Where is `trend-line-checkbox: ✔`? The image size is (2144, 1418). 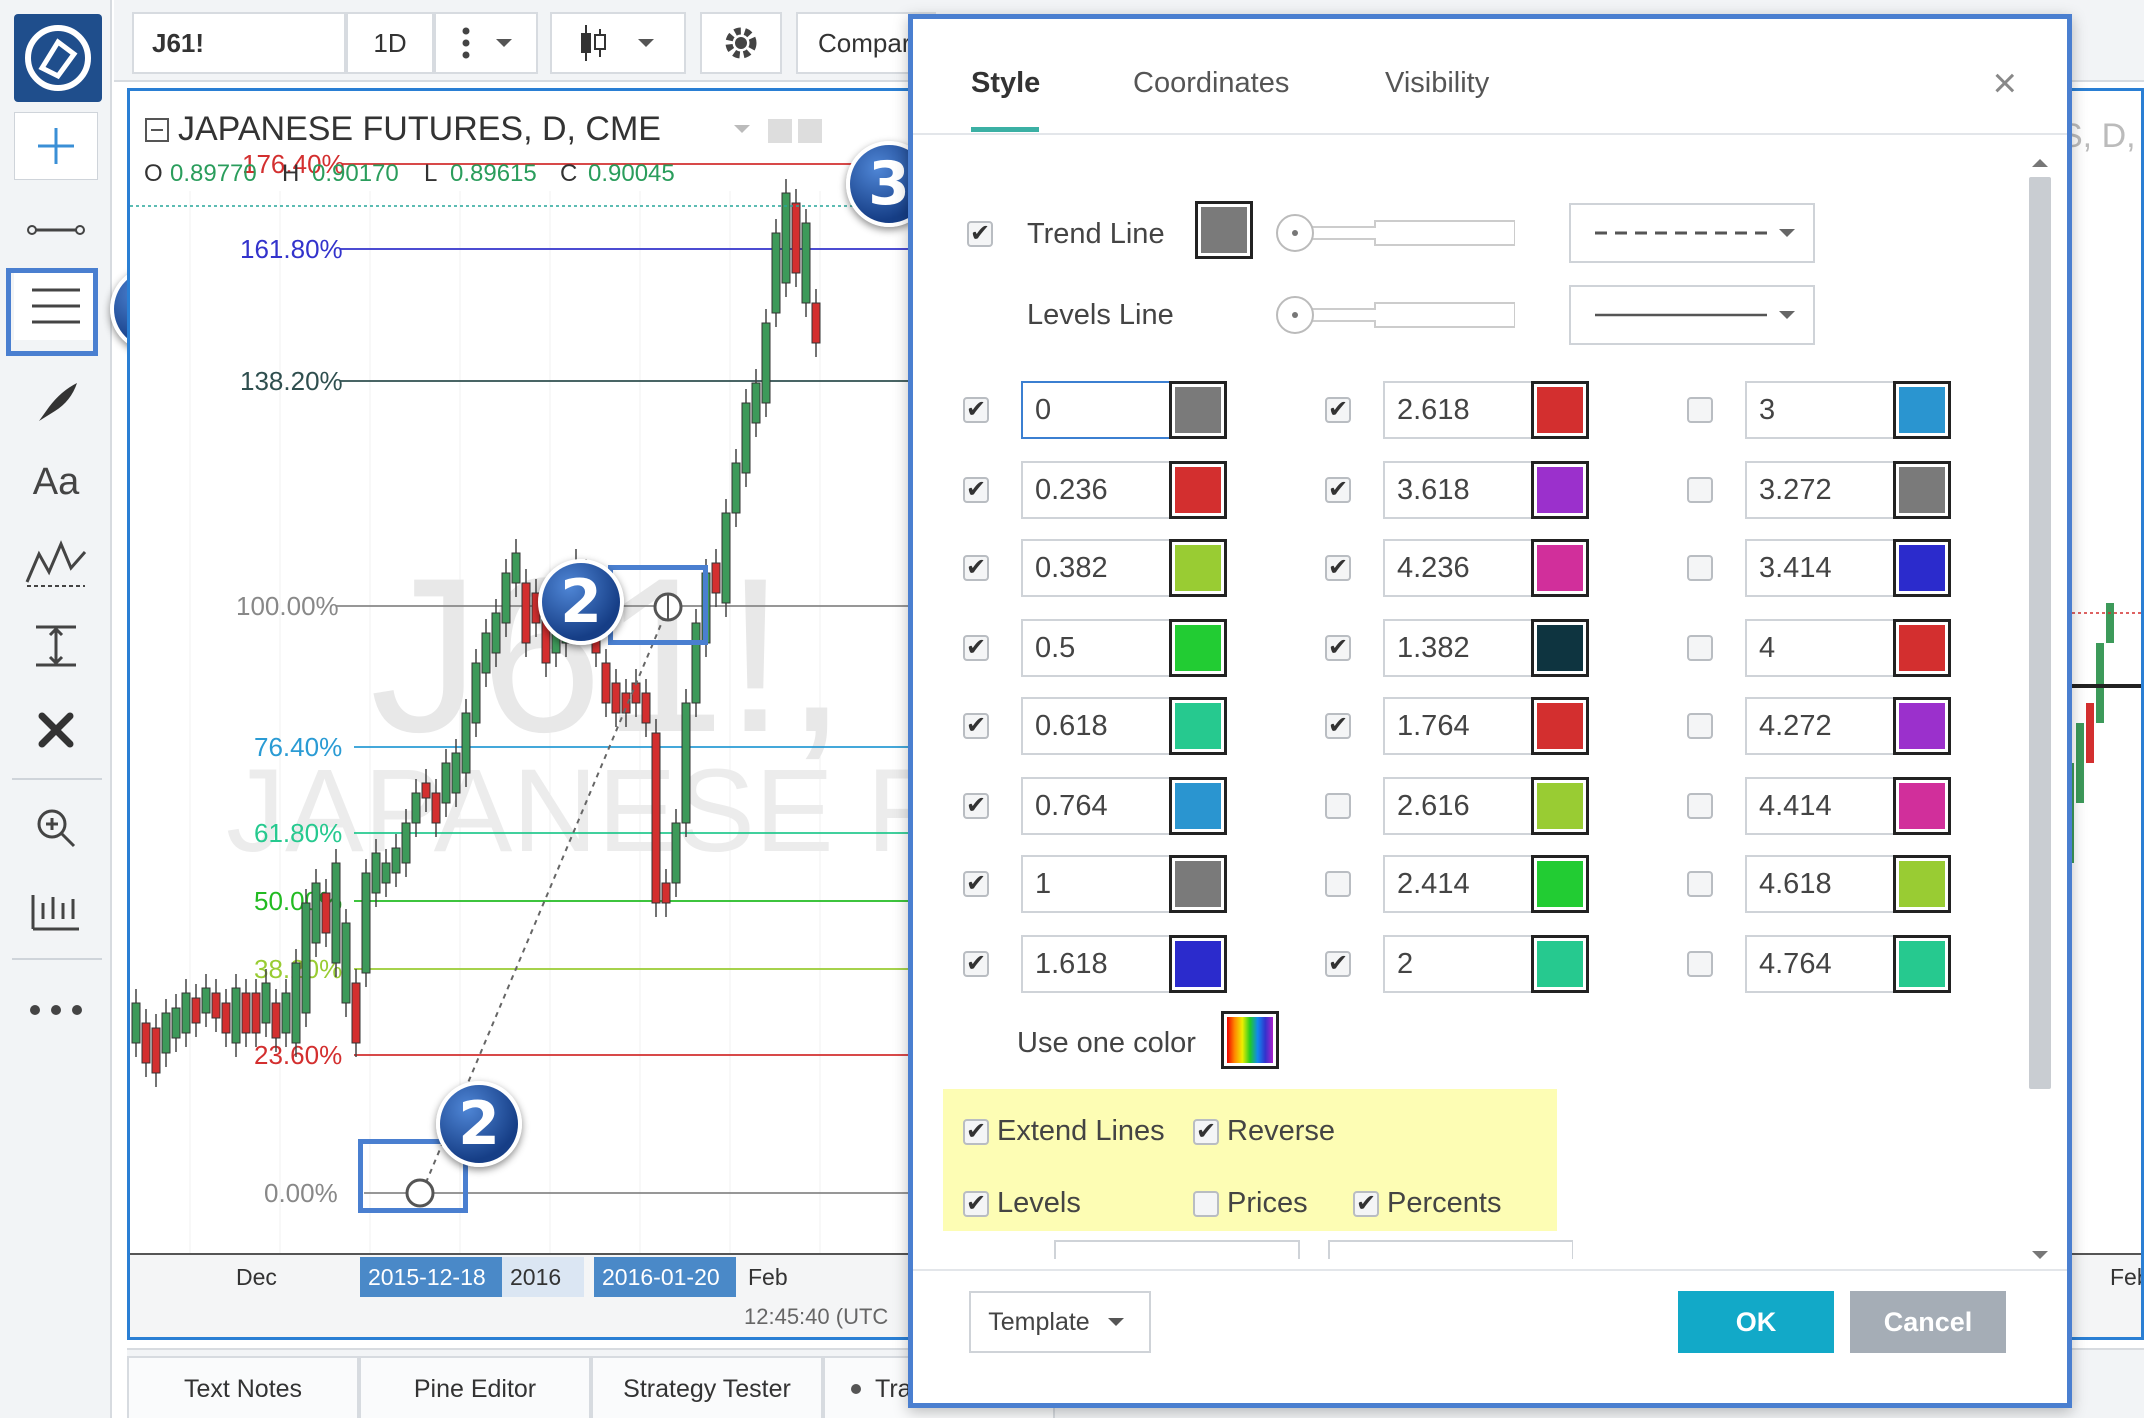 trend-line-checkbox: ✔ is located at coordinates (980, 234).